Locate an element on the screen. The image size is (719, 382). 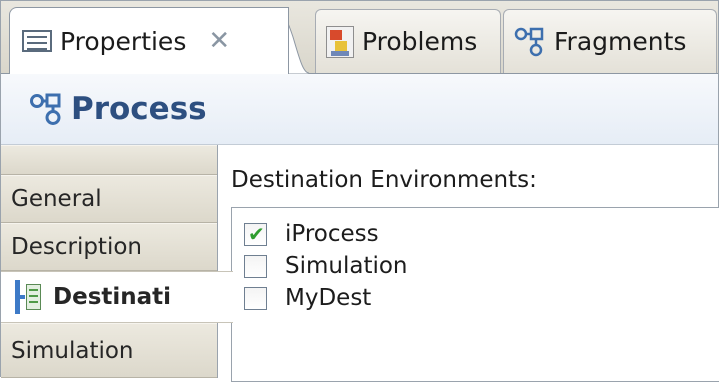
list-item-label: iProcess is located at coordinates (332, 234).